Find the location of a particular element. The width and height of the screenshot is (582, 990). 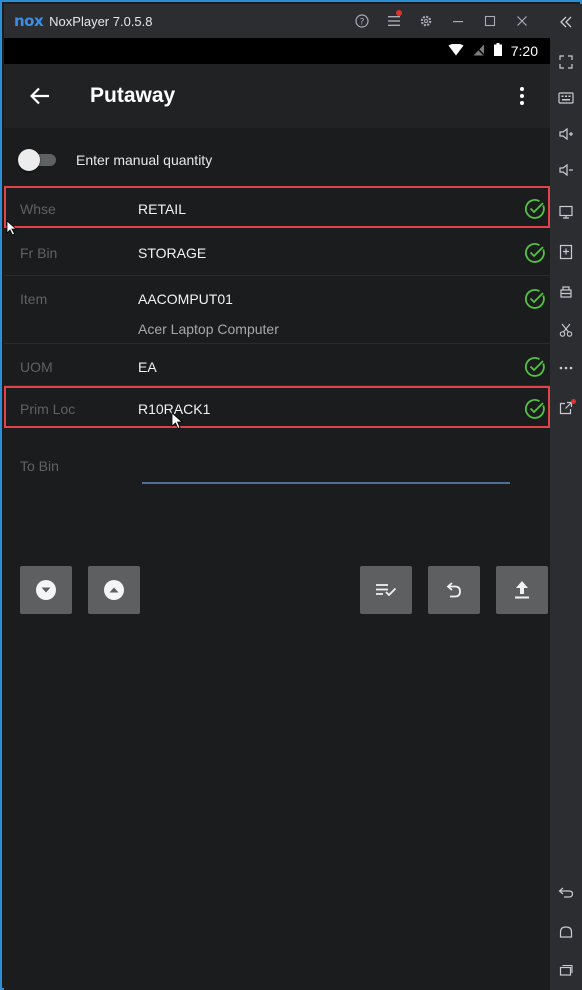

manual-quantity-label: Enter manual quantity is located at coordinates (144, 160).